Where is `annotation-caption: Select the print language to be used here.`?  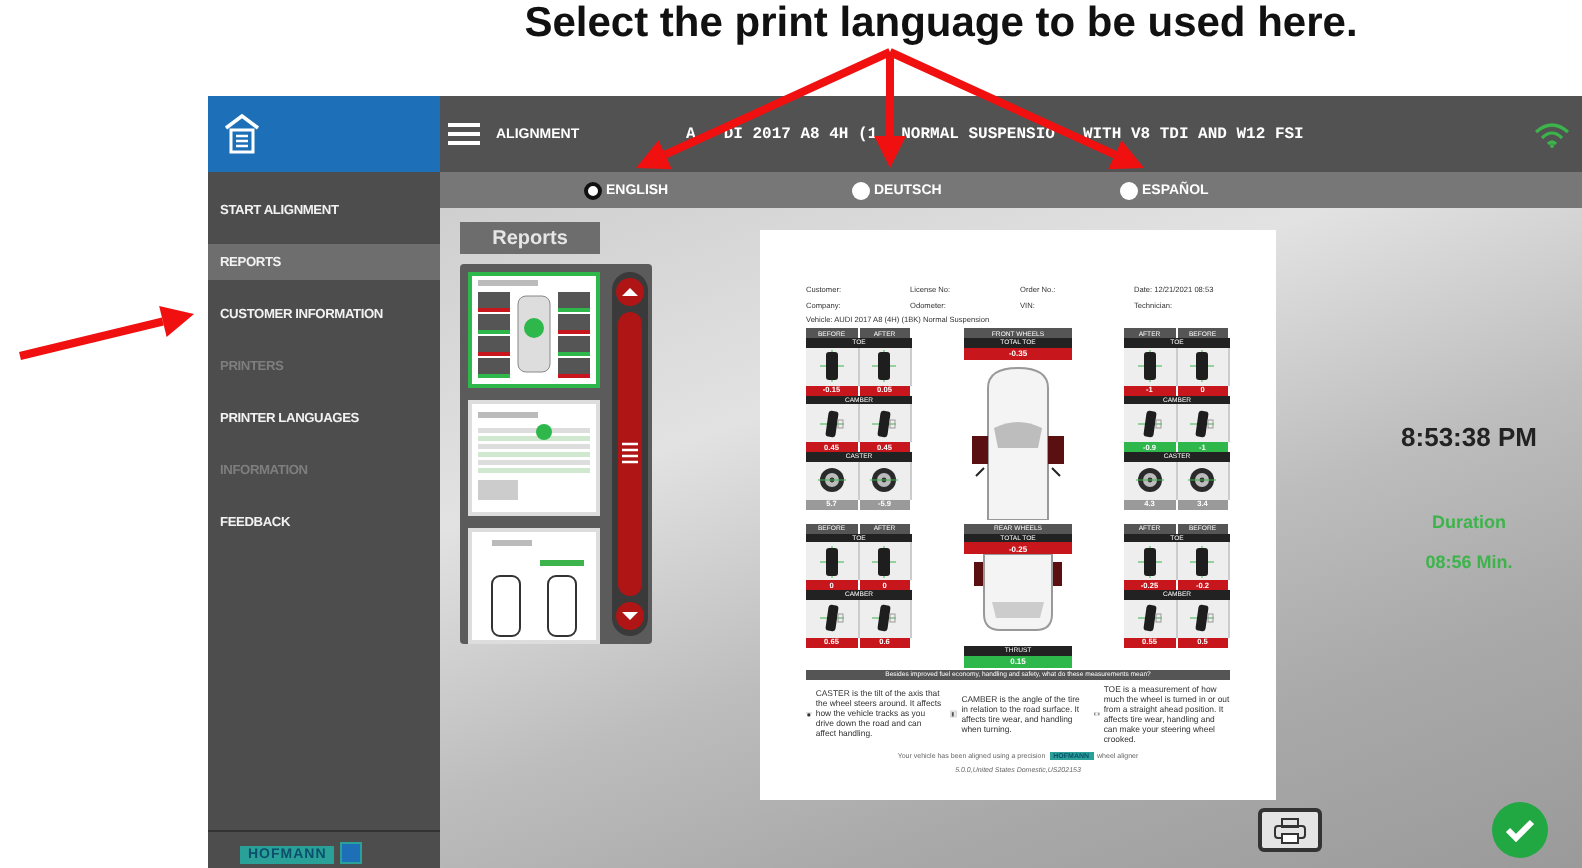
annotation-caption: Select the print language to be used here. is located at coordinates (941, 24).